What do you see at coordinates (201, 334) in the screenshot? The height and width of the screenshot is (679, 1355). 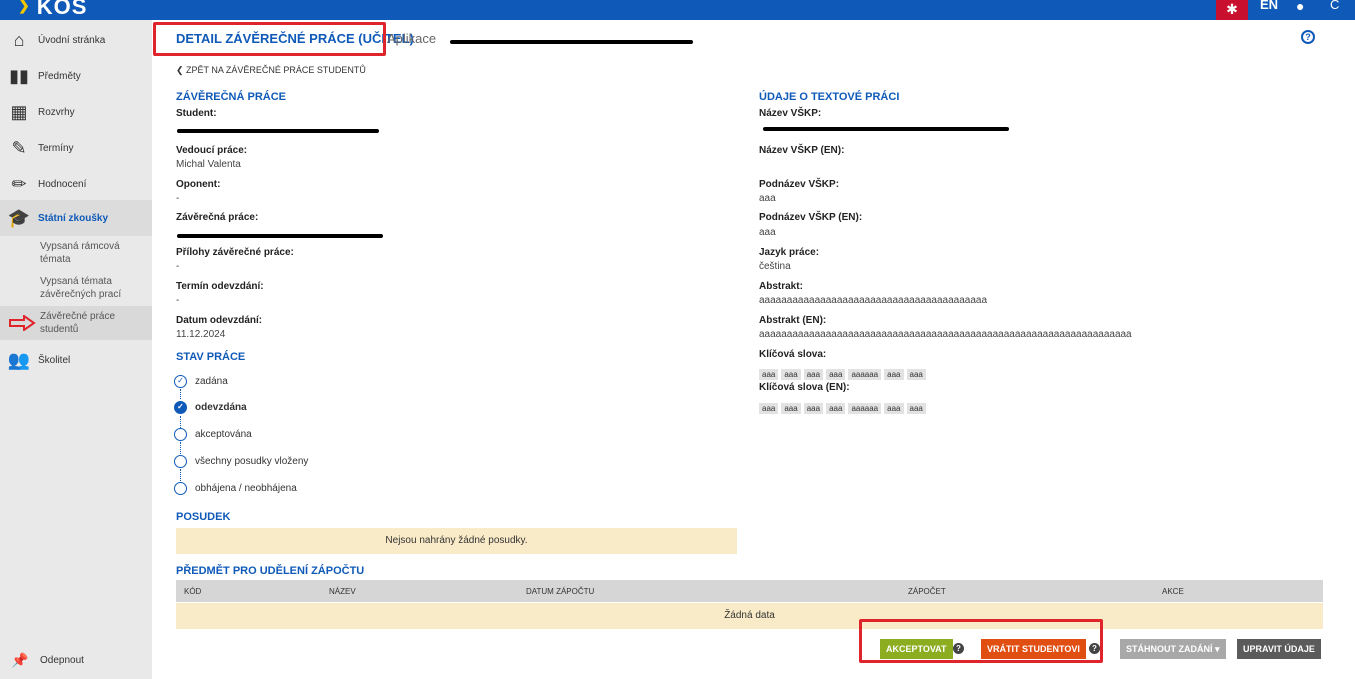 I see `submitted-value: 11.12.2024` at bounding box center [201, 334].